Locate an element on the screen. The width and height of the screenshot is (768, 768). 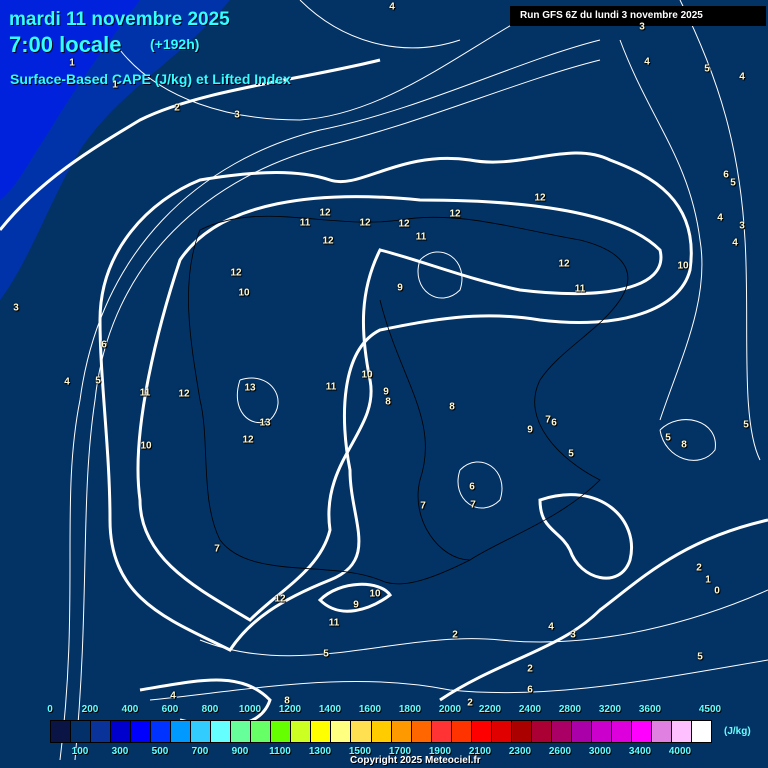
legend-unit: (J/kg) is located at coordinates (737, 731).